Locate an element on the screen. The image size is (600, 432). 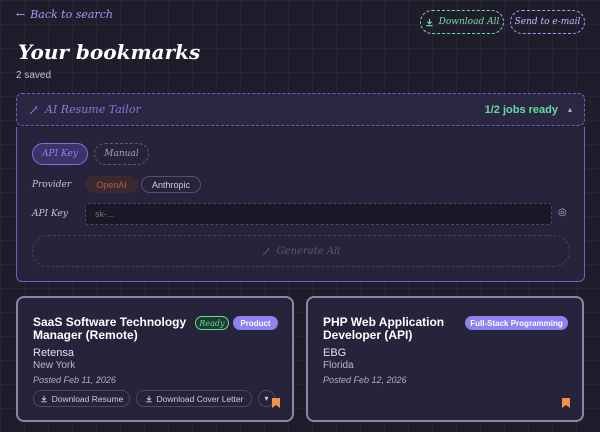
download-all-button: Download All is located at coordinates (462, 22).